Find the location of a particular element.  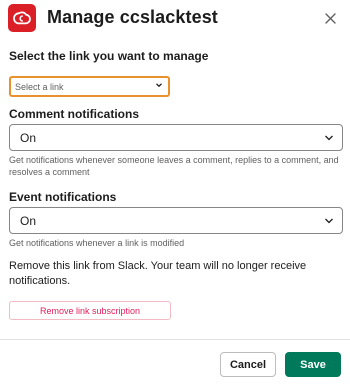

remove-link-subscription-button: Remove link subscription is located at coordinates (90, 310).